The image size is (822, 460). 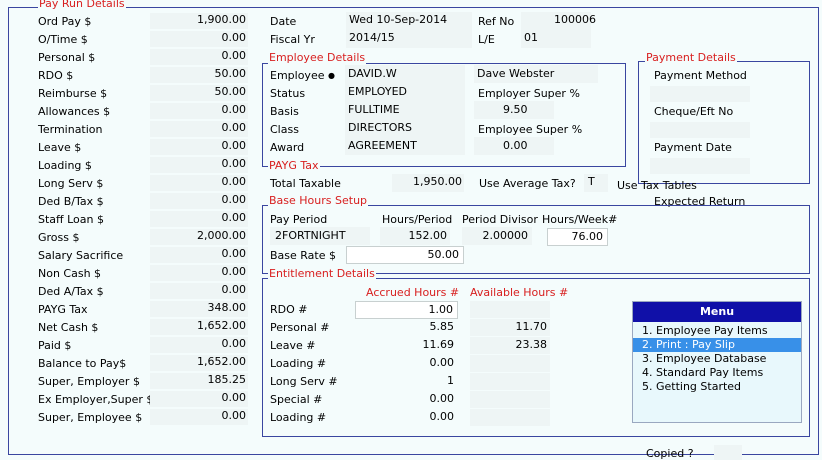 I want to click on fiscal-year-value: 2014/15, so click(x=372, y=37).